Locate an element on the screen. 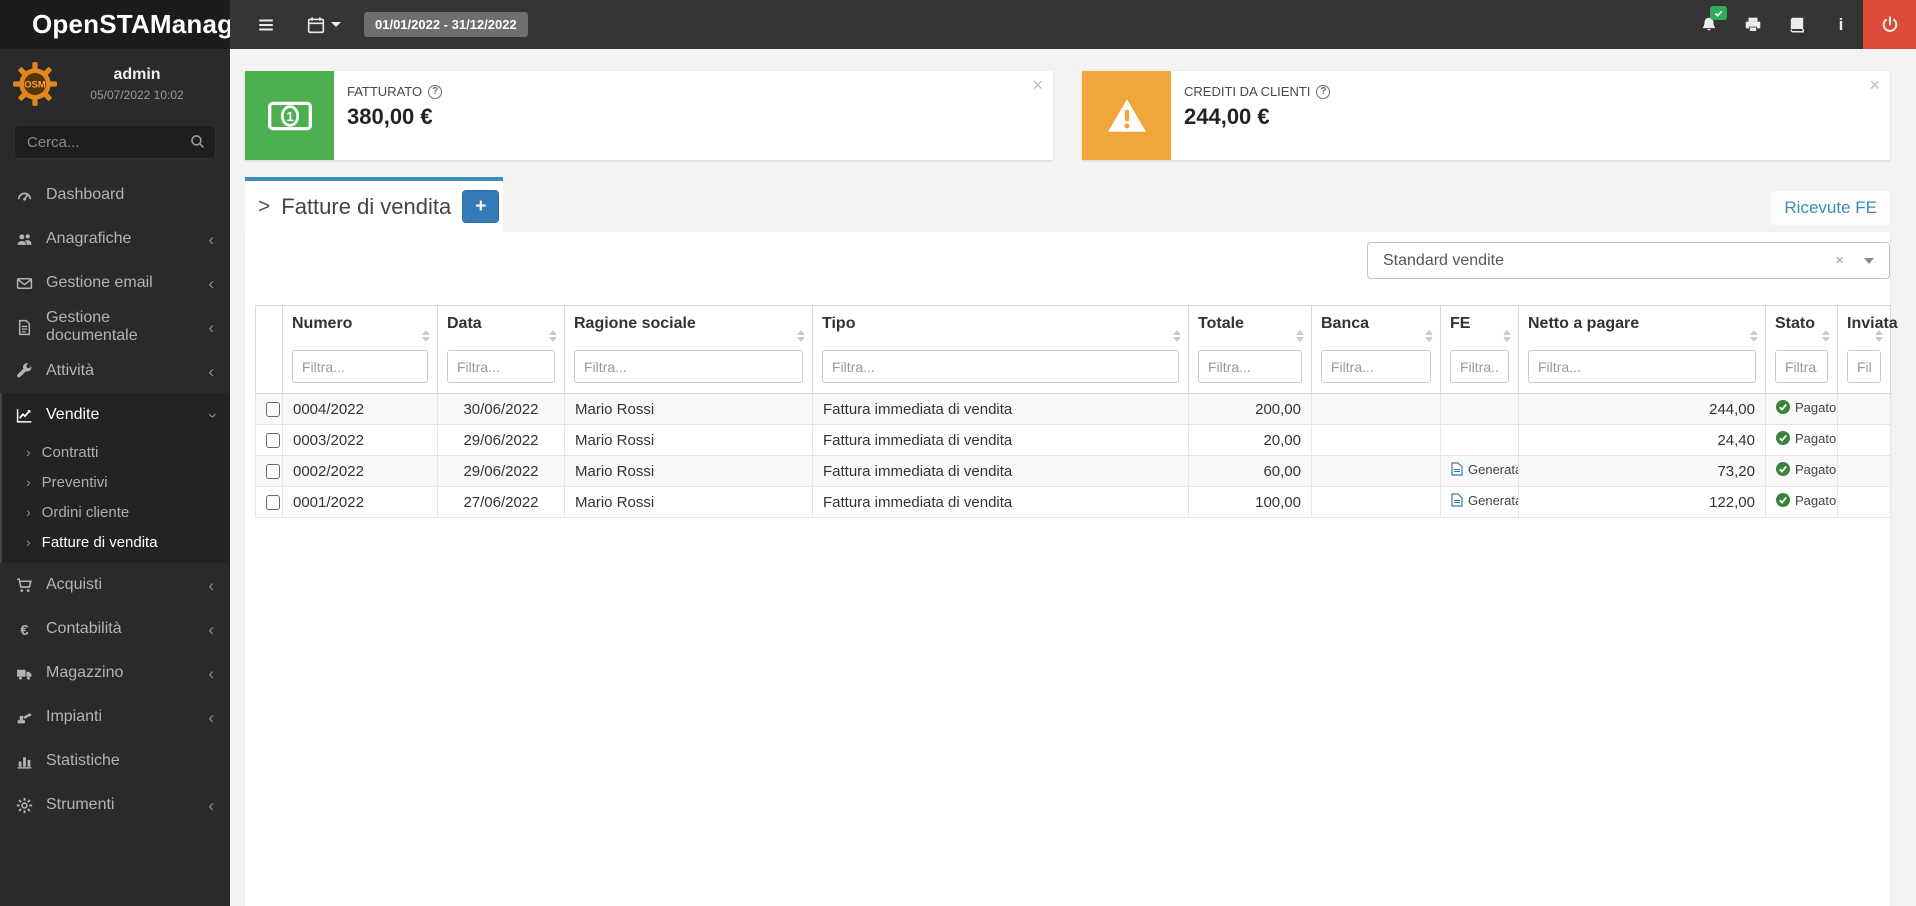 This screenshot has width=1916, height=906. column-header-banca: Banca is located at coordinates (1376, 349).